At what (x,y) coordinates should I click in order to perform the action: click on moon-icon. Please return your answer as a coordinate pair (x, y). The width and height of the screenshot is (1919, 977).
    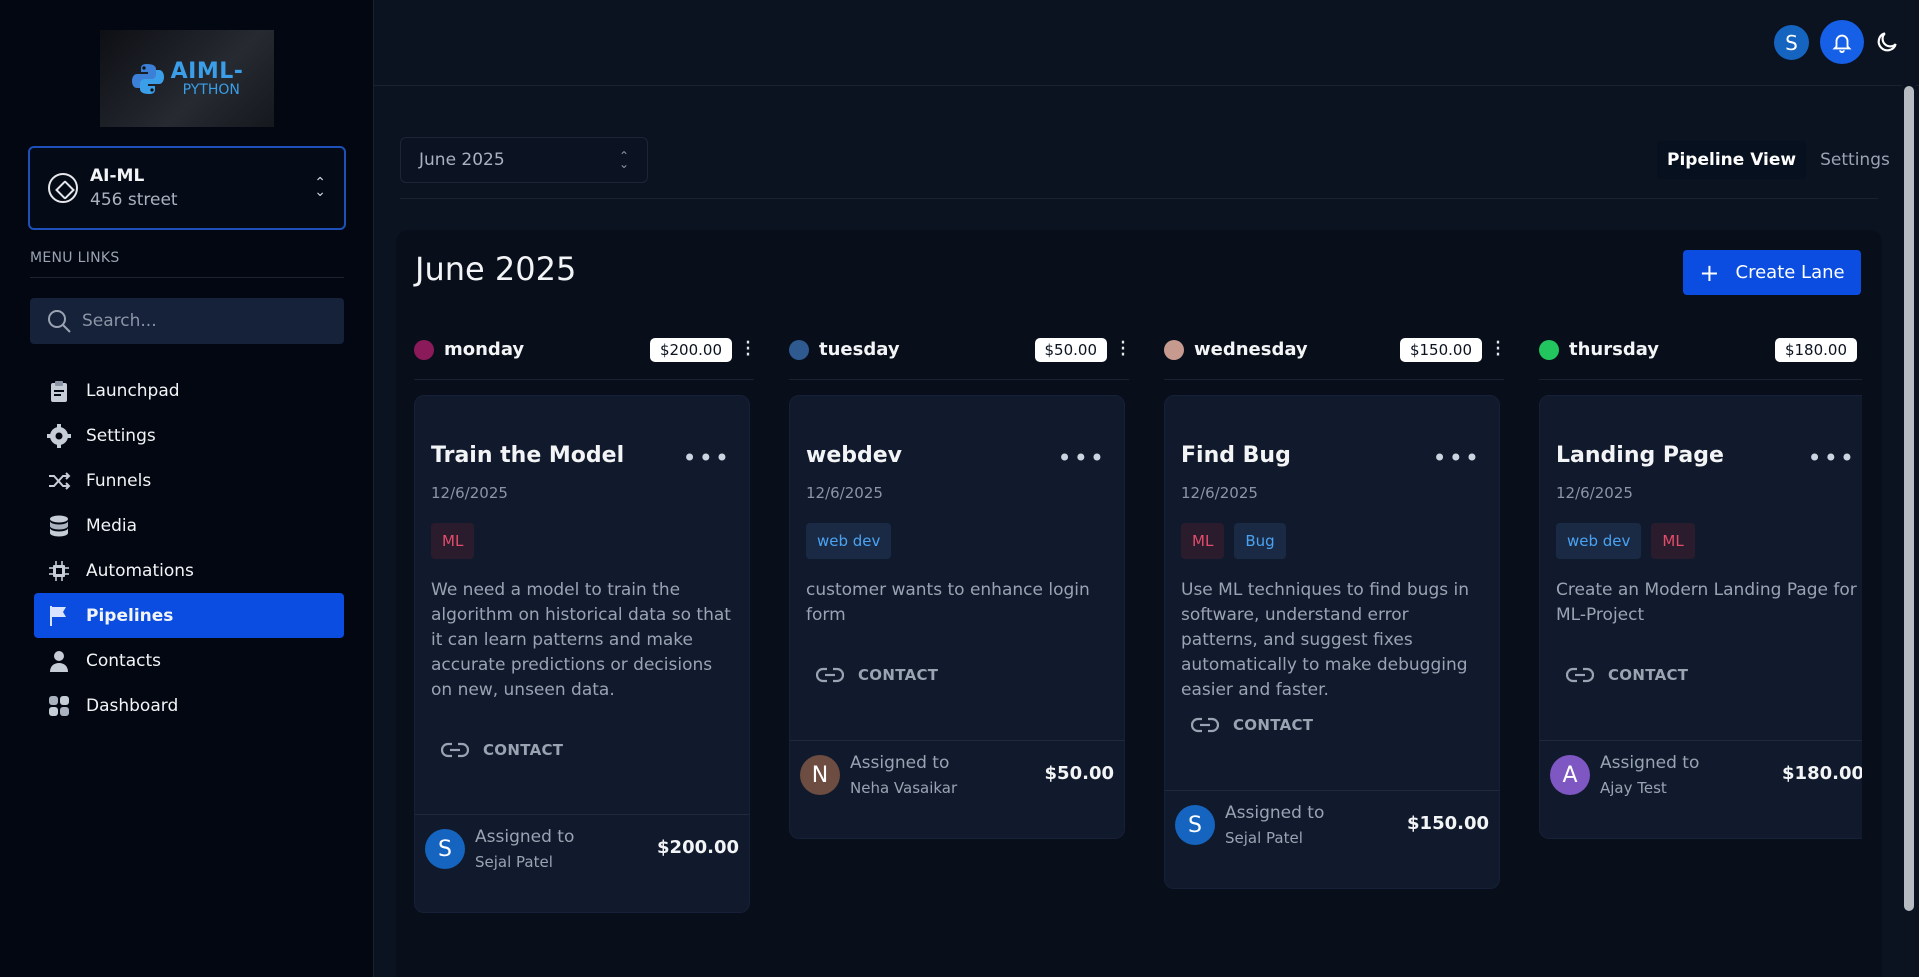
    Looking at the image, I should click on (1887, 42).